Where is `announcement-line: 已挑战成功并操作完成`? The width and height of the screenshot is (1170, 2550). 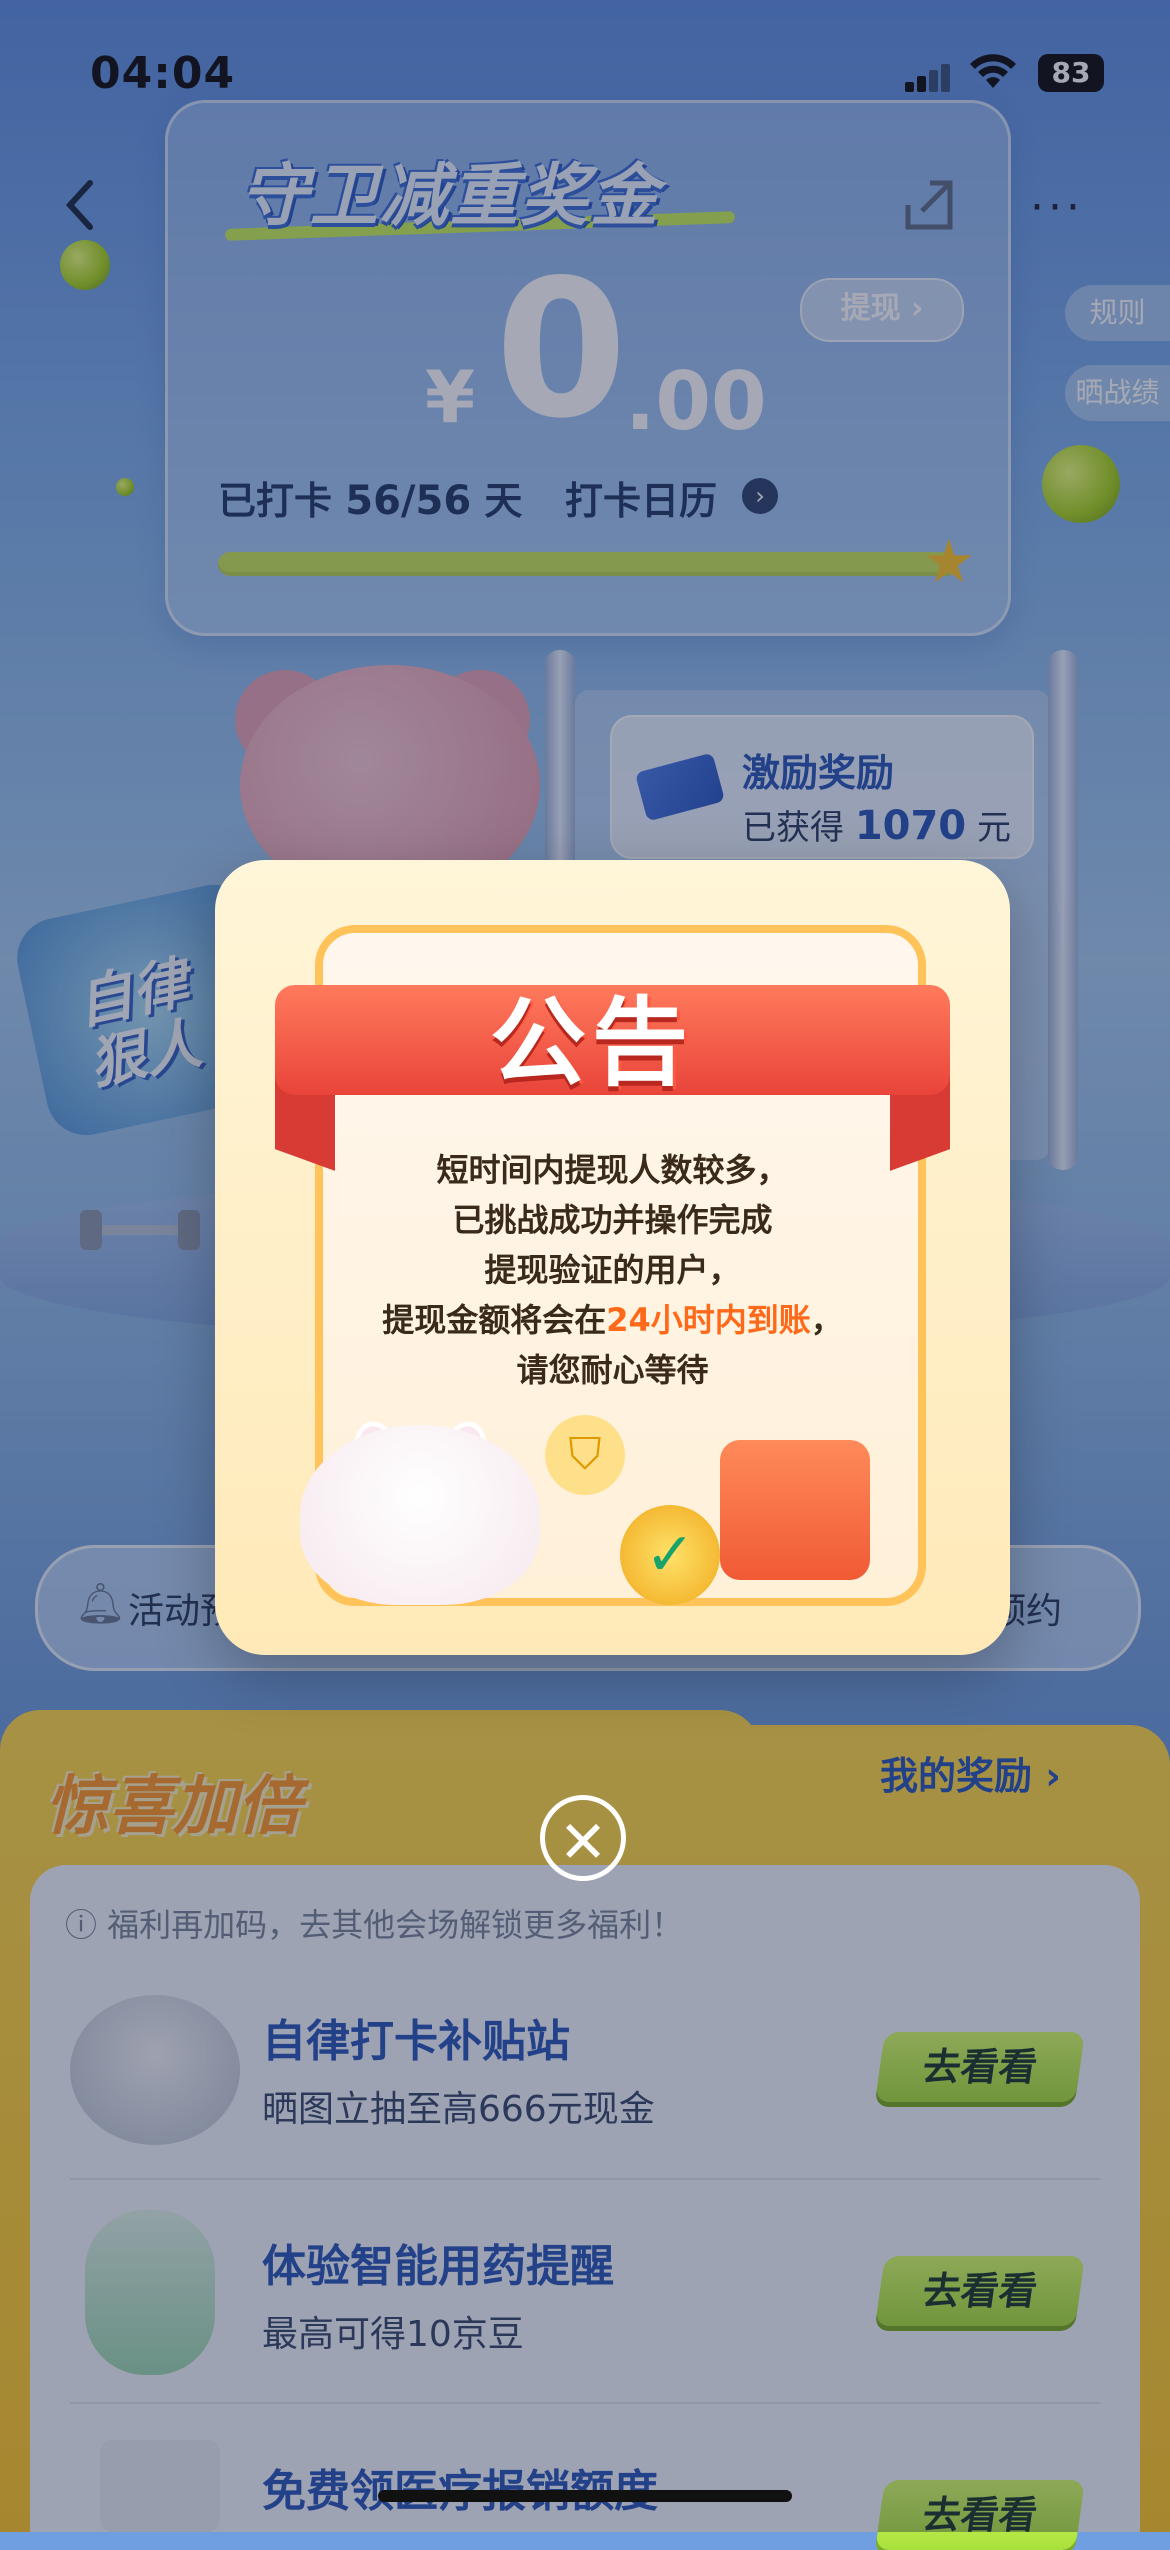 announcement-line: 已挑战成功并操作完成 is located at coordinates (612, 1220).